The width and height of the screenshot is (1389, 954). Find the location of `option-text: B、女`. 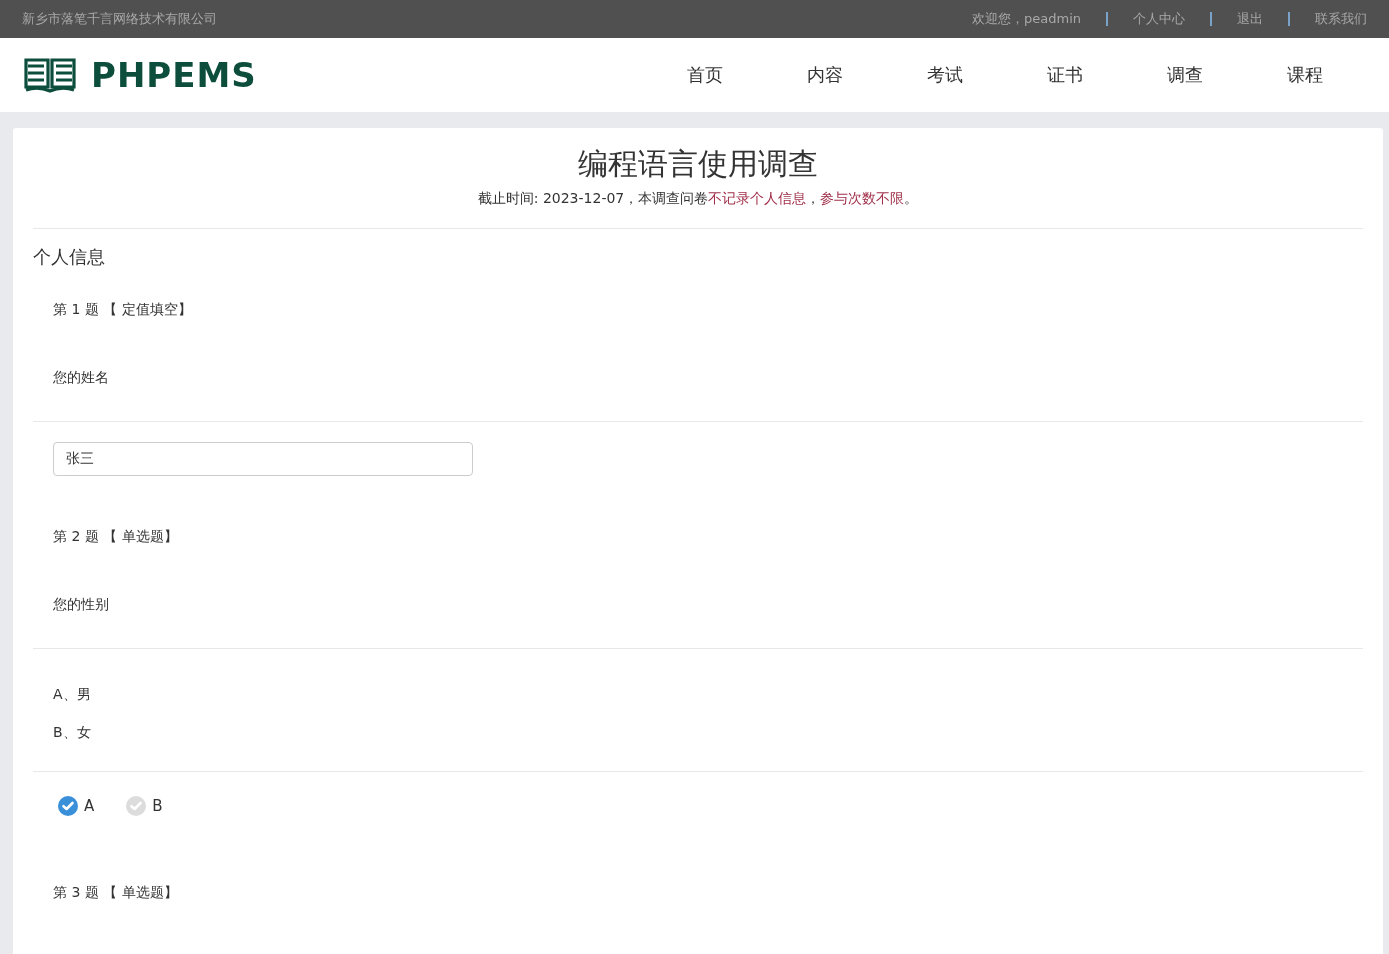

option-text: B、女 is located at coordinates (72, 732).